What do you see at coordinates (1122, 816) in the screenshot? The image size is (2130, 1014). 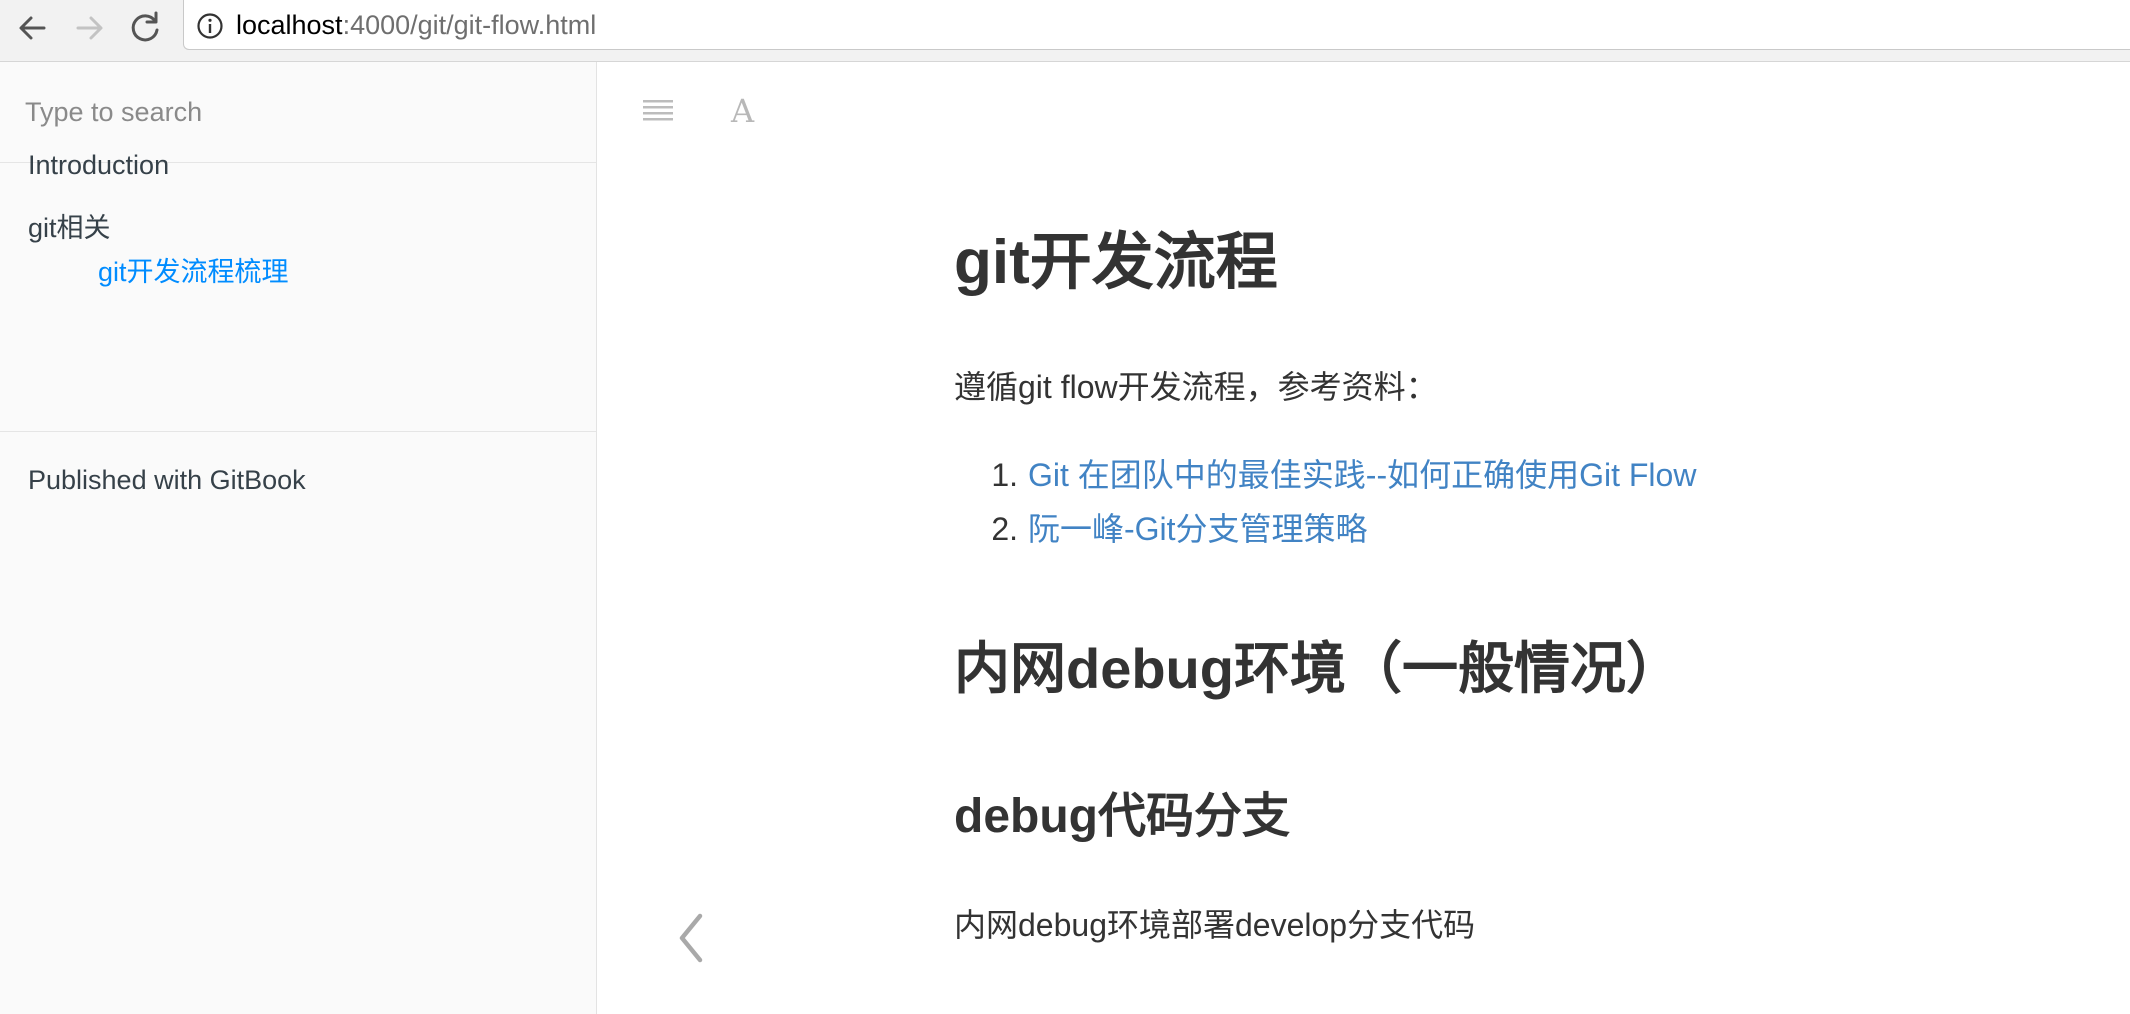 I see `subsection-heading: debug代码分支` at bounding box center [1122, 816].